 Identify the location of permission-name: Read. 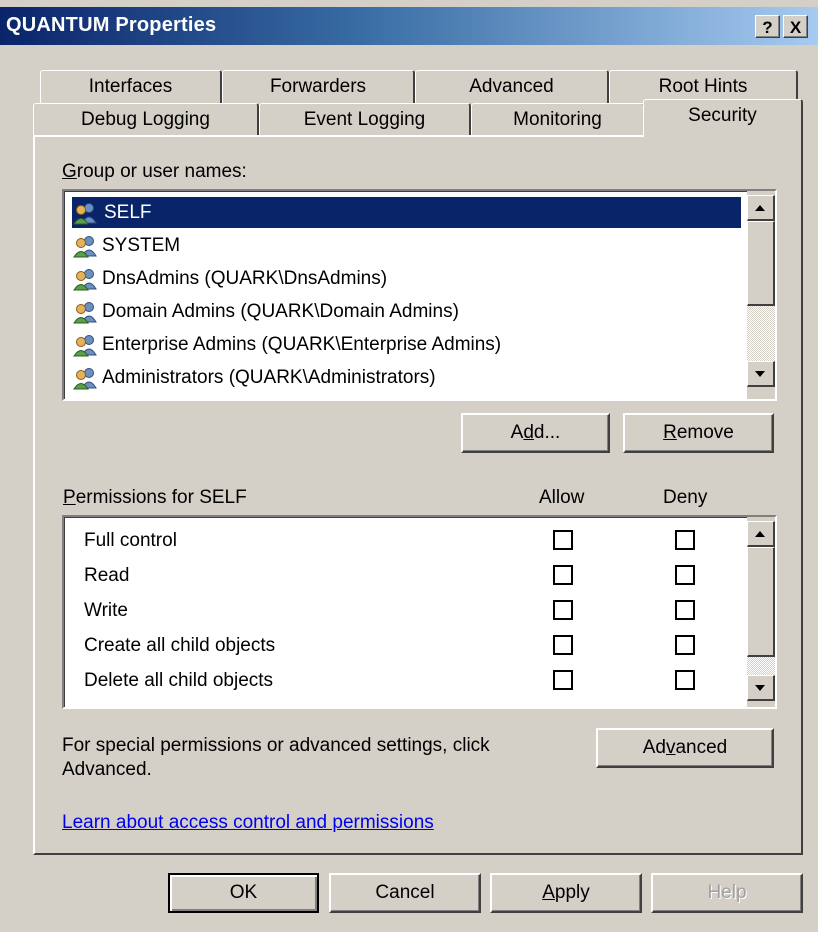
(107, 575).